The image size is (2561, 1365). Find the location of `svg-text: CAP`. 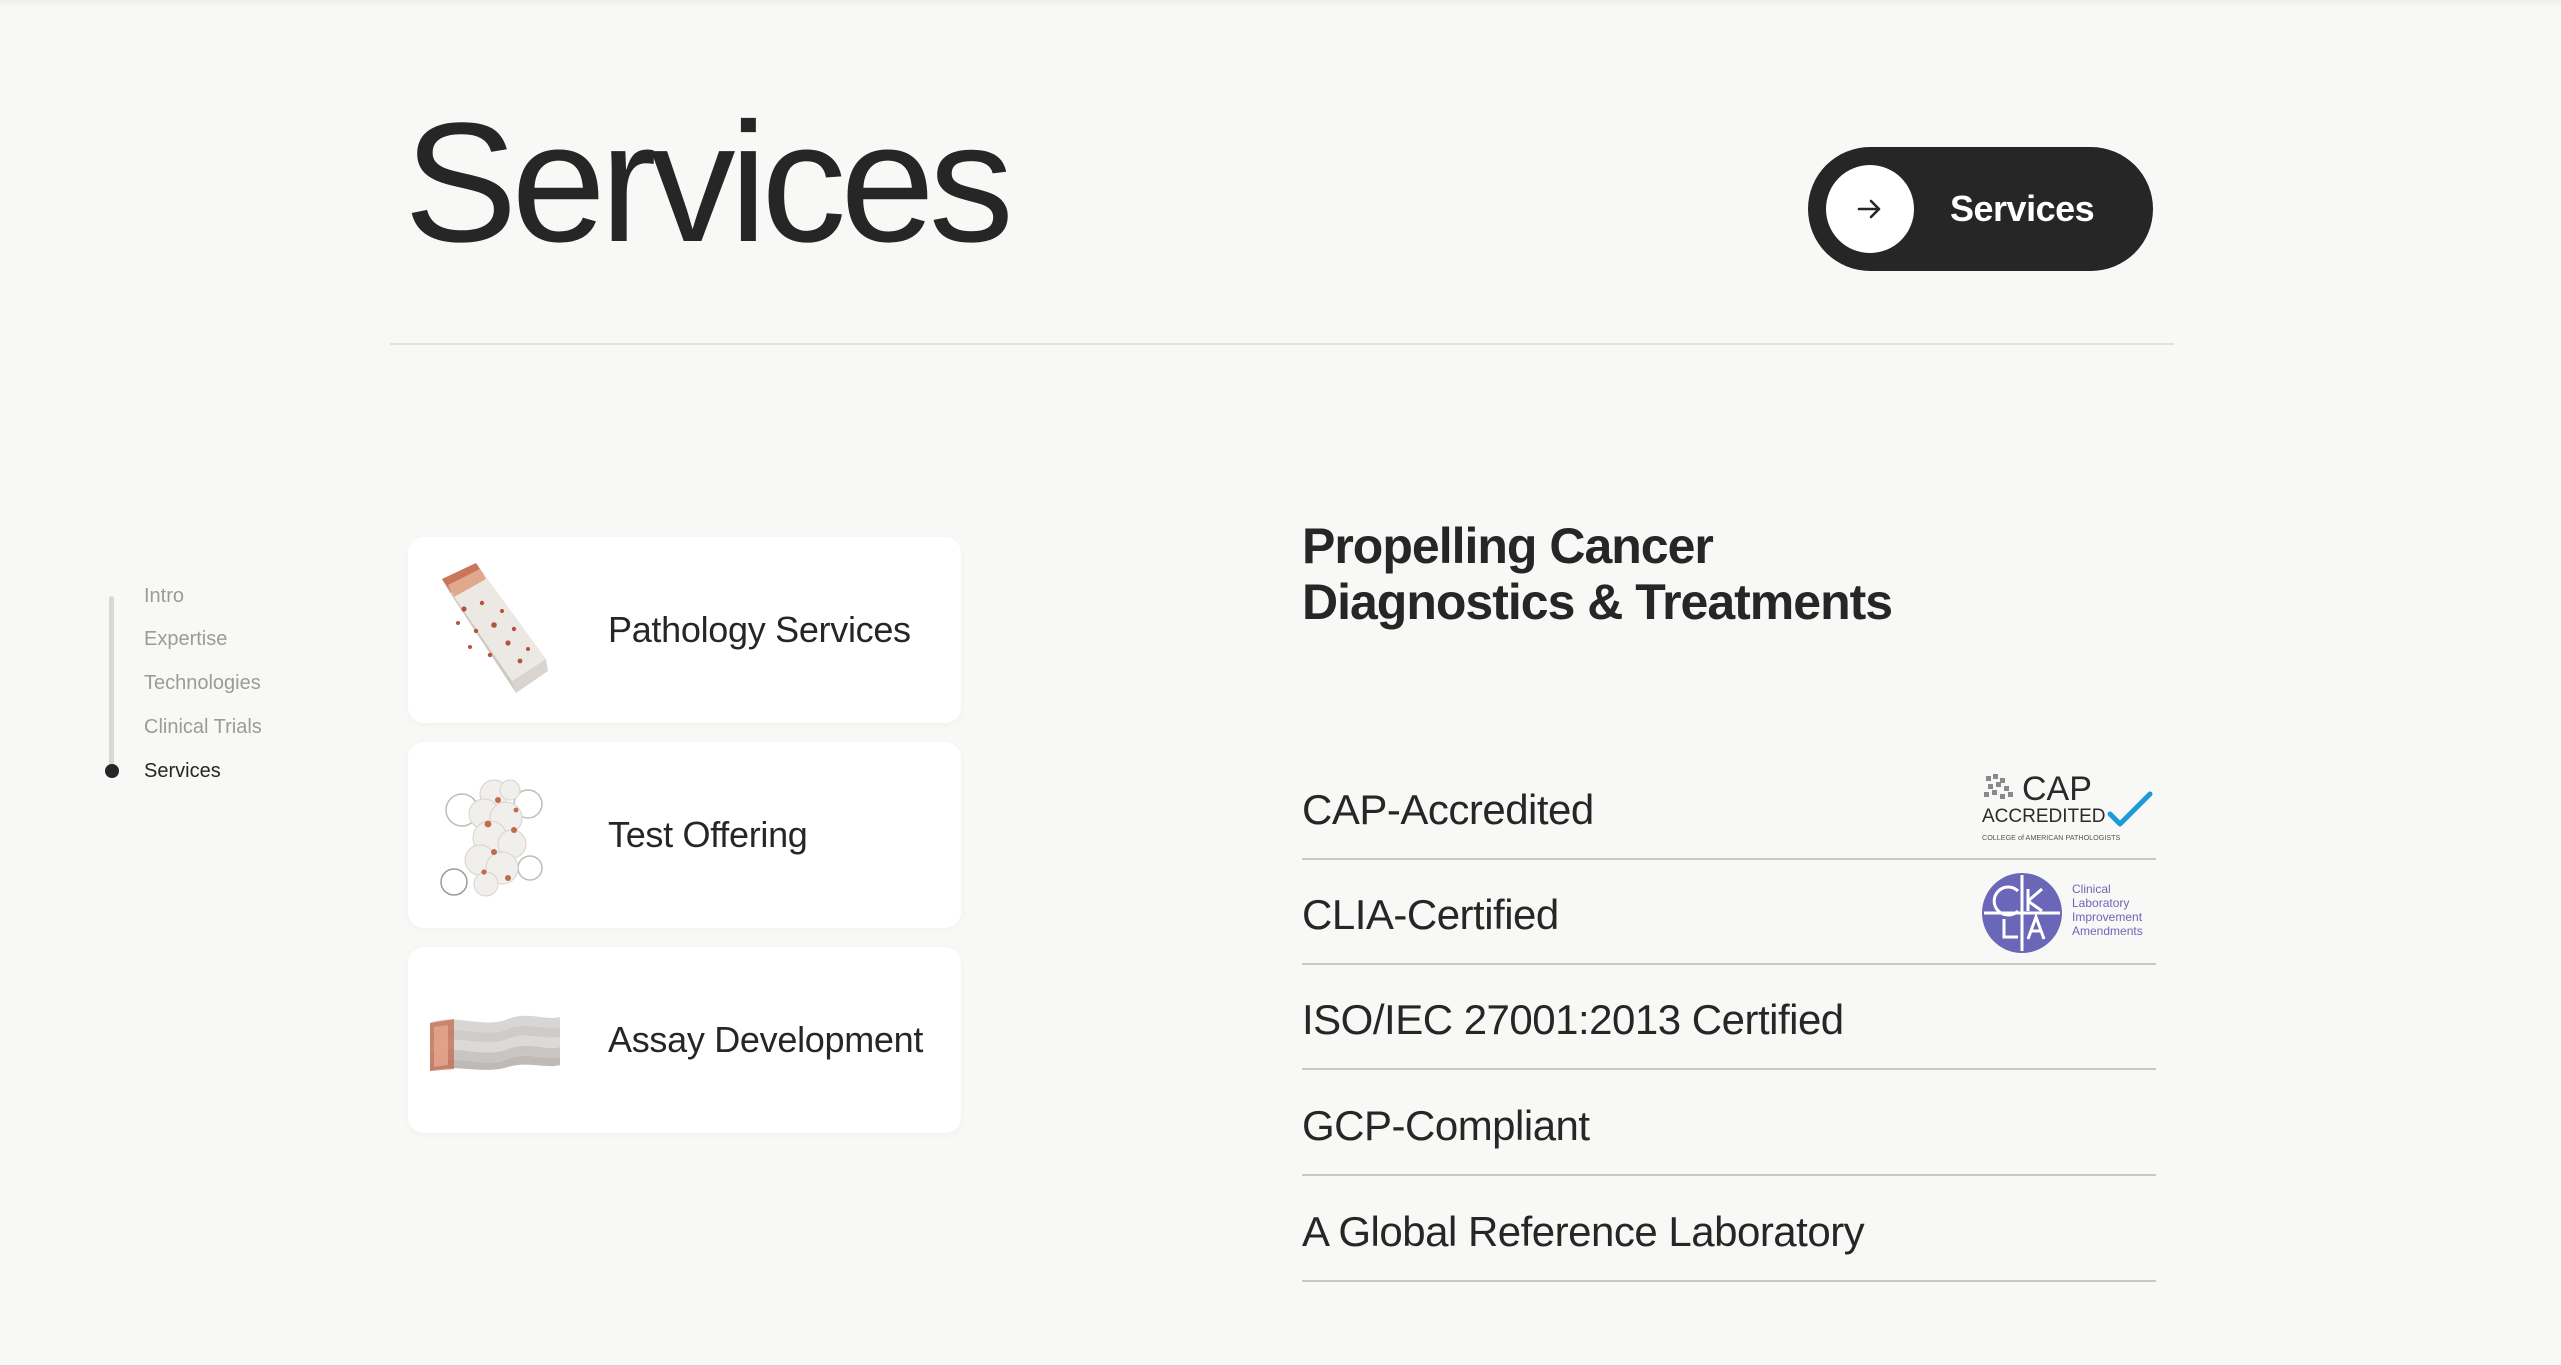

svg-text: CAP is located at coordinates (2057, 789).